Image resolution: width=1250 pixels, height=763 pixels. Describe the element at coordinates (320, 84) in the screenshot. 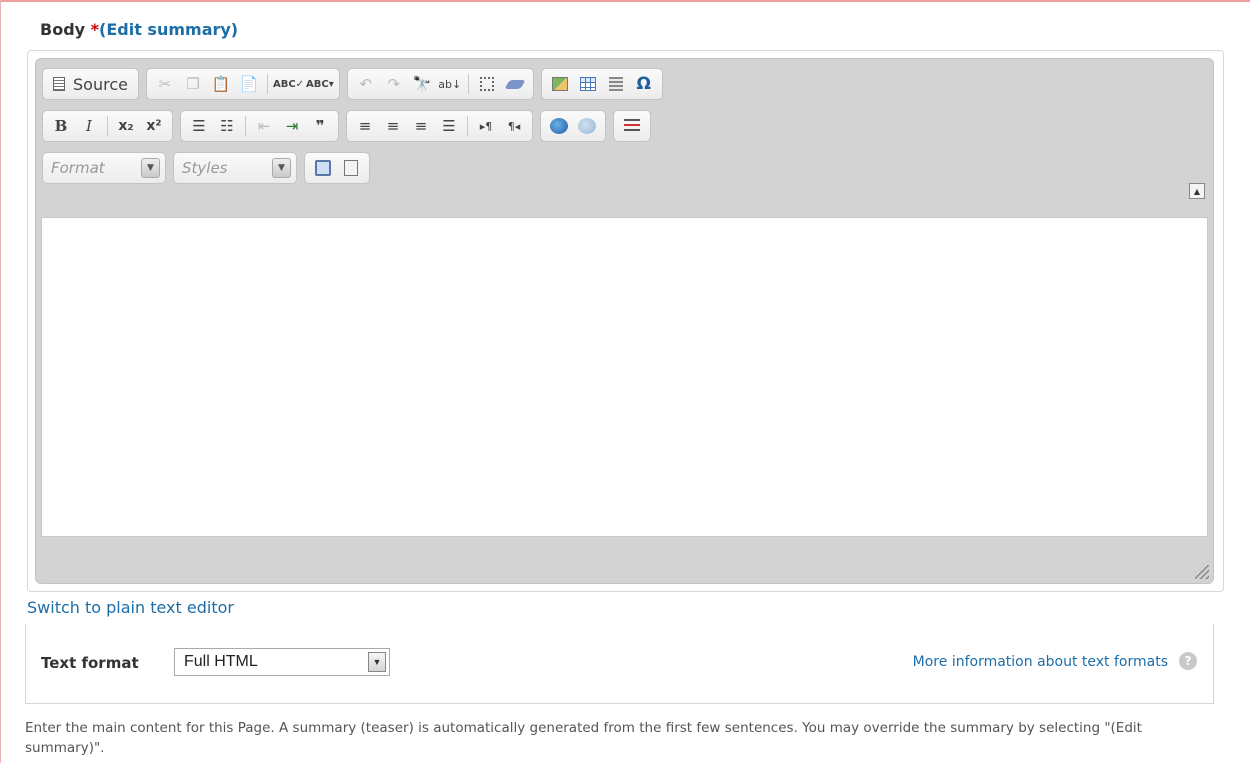

I see `spellcheck-as-you-type-icon: ABC▾` at that location.